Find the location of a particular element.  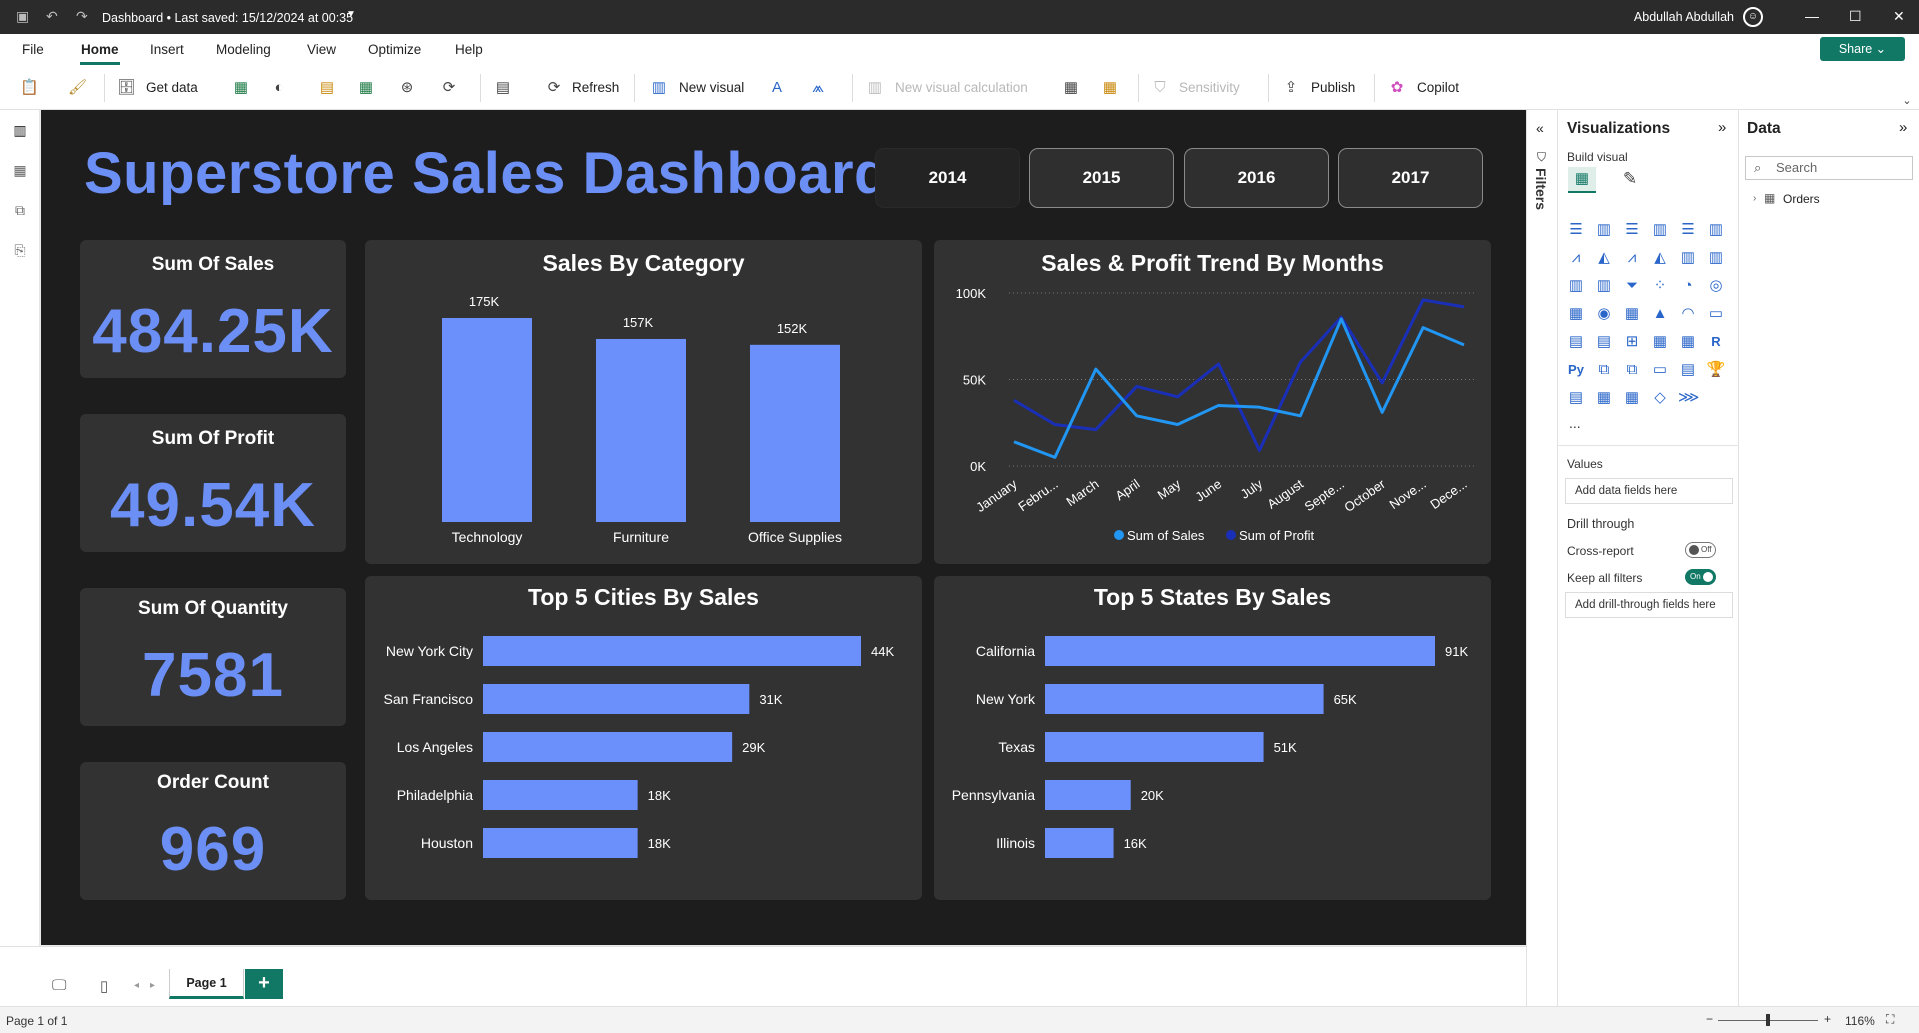

excel-icon: ▦ is located at coordinates (241, 88).